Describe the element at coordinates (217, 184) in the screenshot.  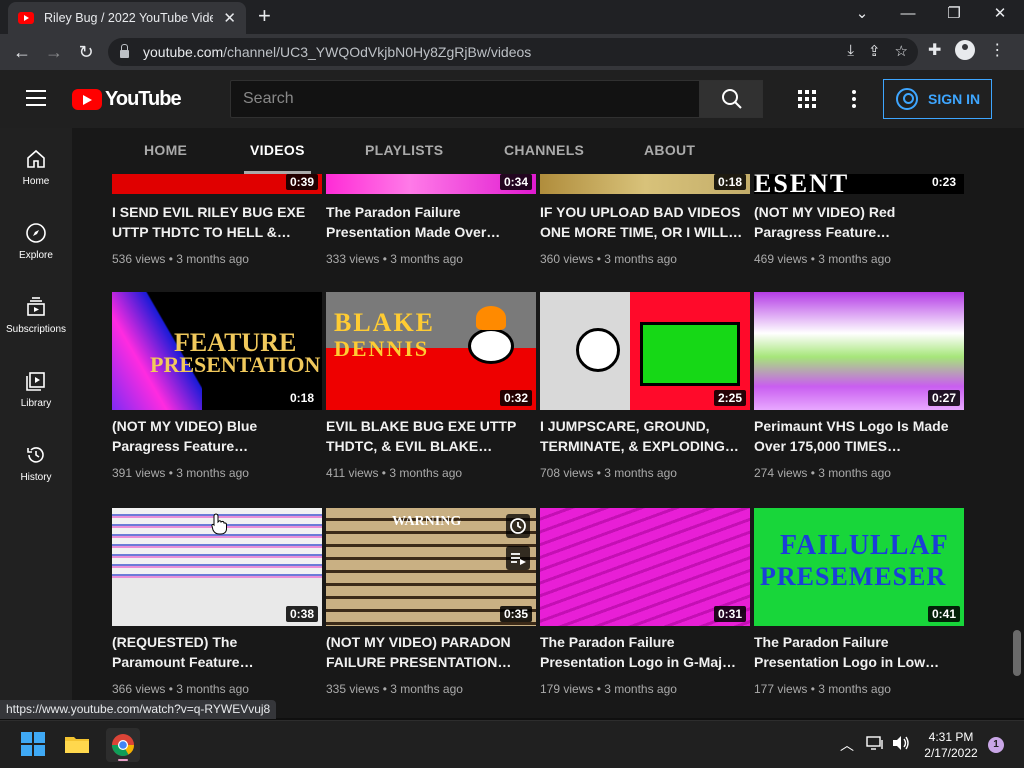
I see `video-thumbnail: 0:39` at that location.